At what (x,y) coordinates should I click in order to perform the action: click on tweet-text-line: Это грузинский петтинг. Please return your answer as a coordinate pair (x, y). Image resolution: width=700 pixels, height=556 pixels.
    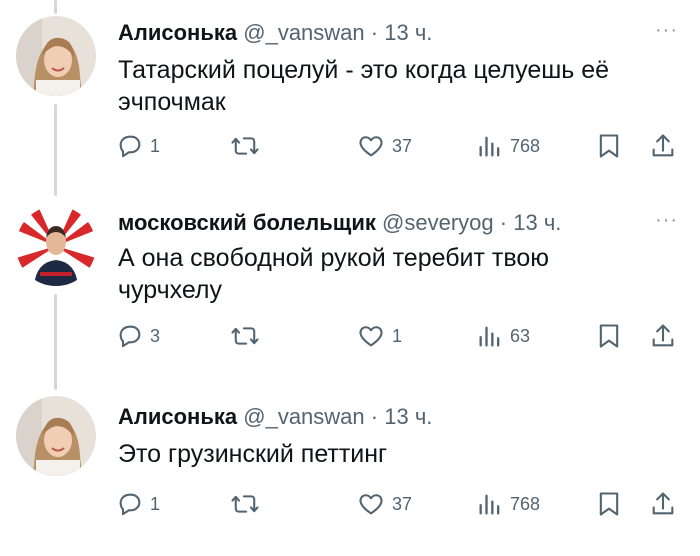
    Looking at the image, I should click on (253, 454).